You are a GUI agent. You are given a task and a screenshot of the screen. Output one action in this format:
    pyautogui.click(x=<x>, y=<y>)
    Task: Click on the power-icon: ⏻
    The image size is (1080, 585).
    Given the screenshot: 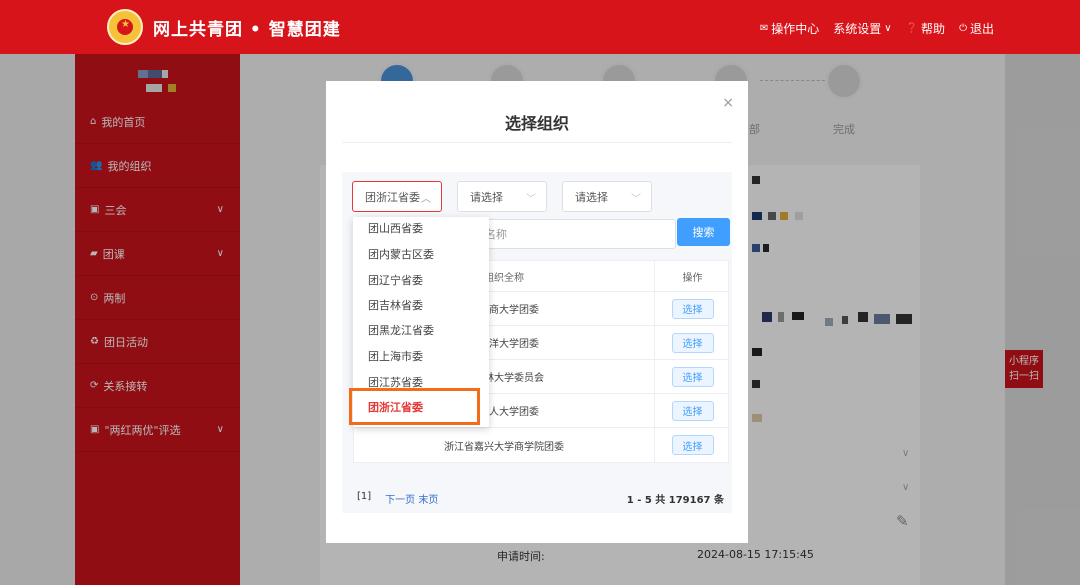 What is the action you would take?
    pyautogui.click(x=963, y=28)
    